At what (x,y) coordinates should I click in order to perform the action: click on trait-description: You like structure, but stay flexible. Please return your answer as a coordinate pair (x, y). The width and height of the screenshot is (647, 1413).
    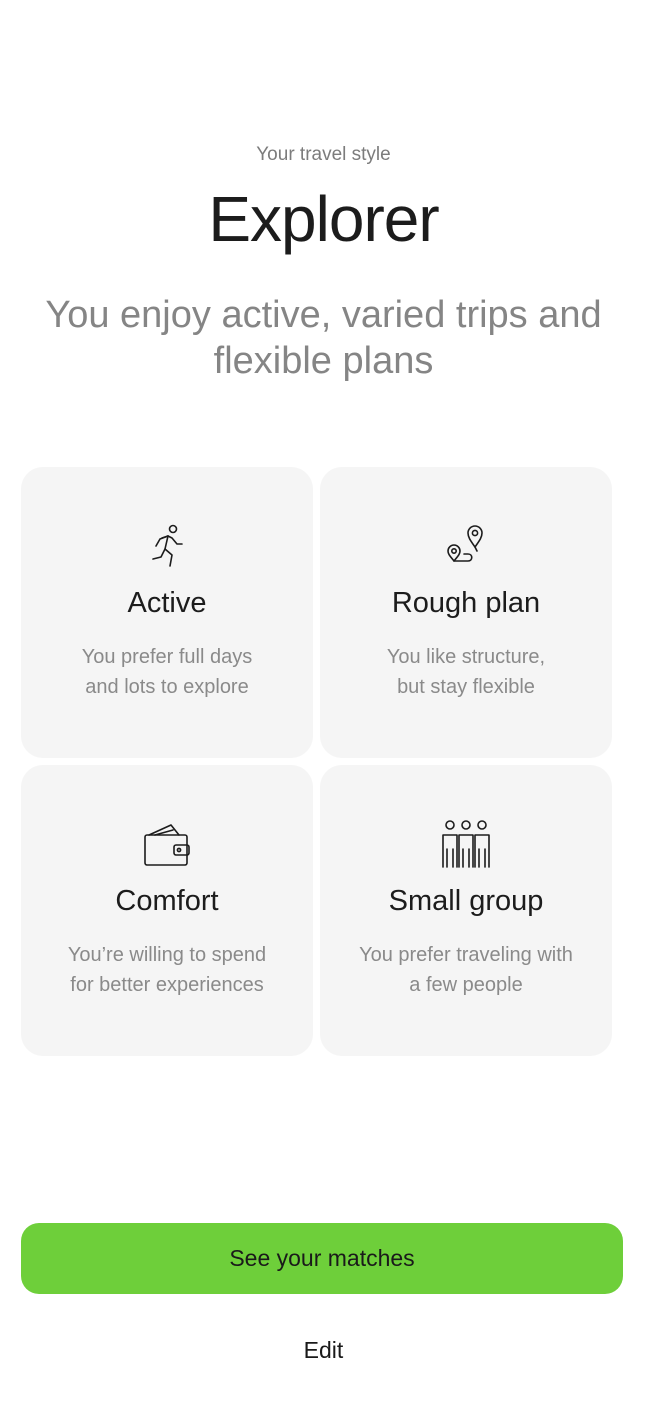
    Looking at the image, I should click on (466, 672).